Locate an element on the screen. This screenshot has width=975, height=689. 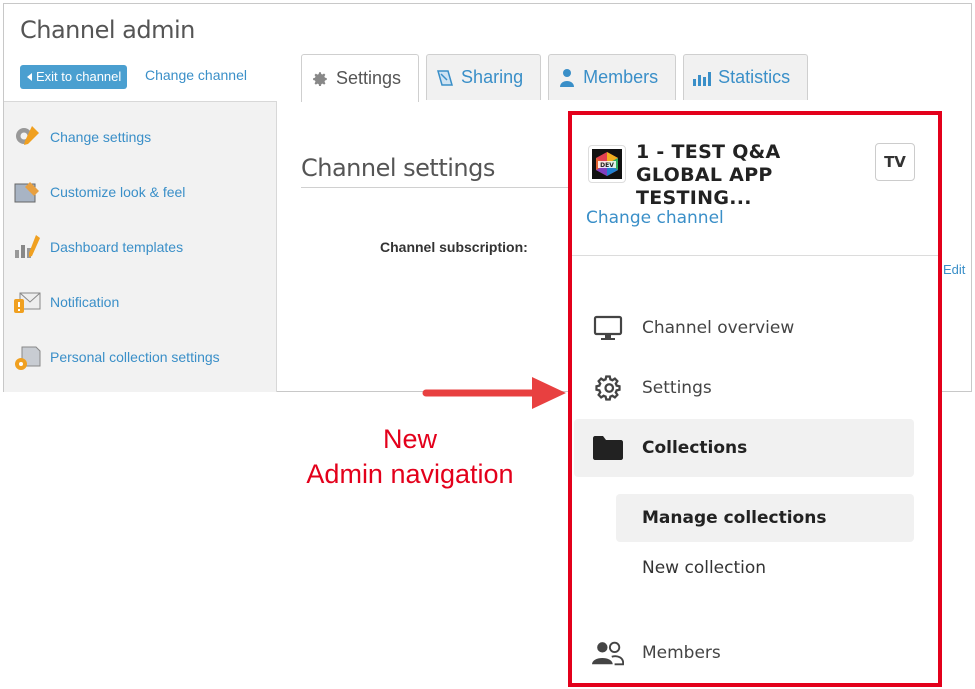
sub-item-manage-collections: Manage collections is located at coordinates (765, 518).